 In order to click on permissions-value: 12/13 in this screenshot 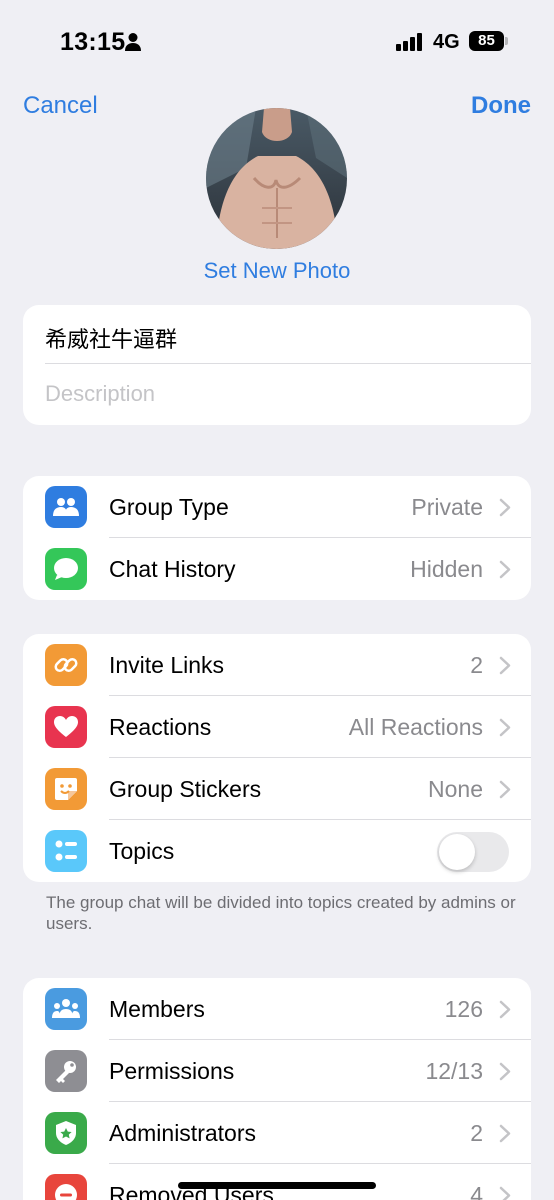, I will do `click(454, 1071)`.